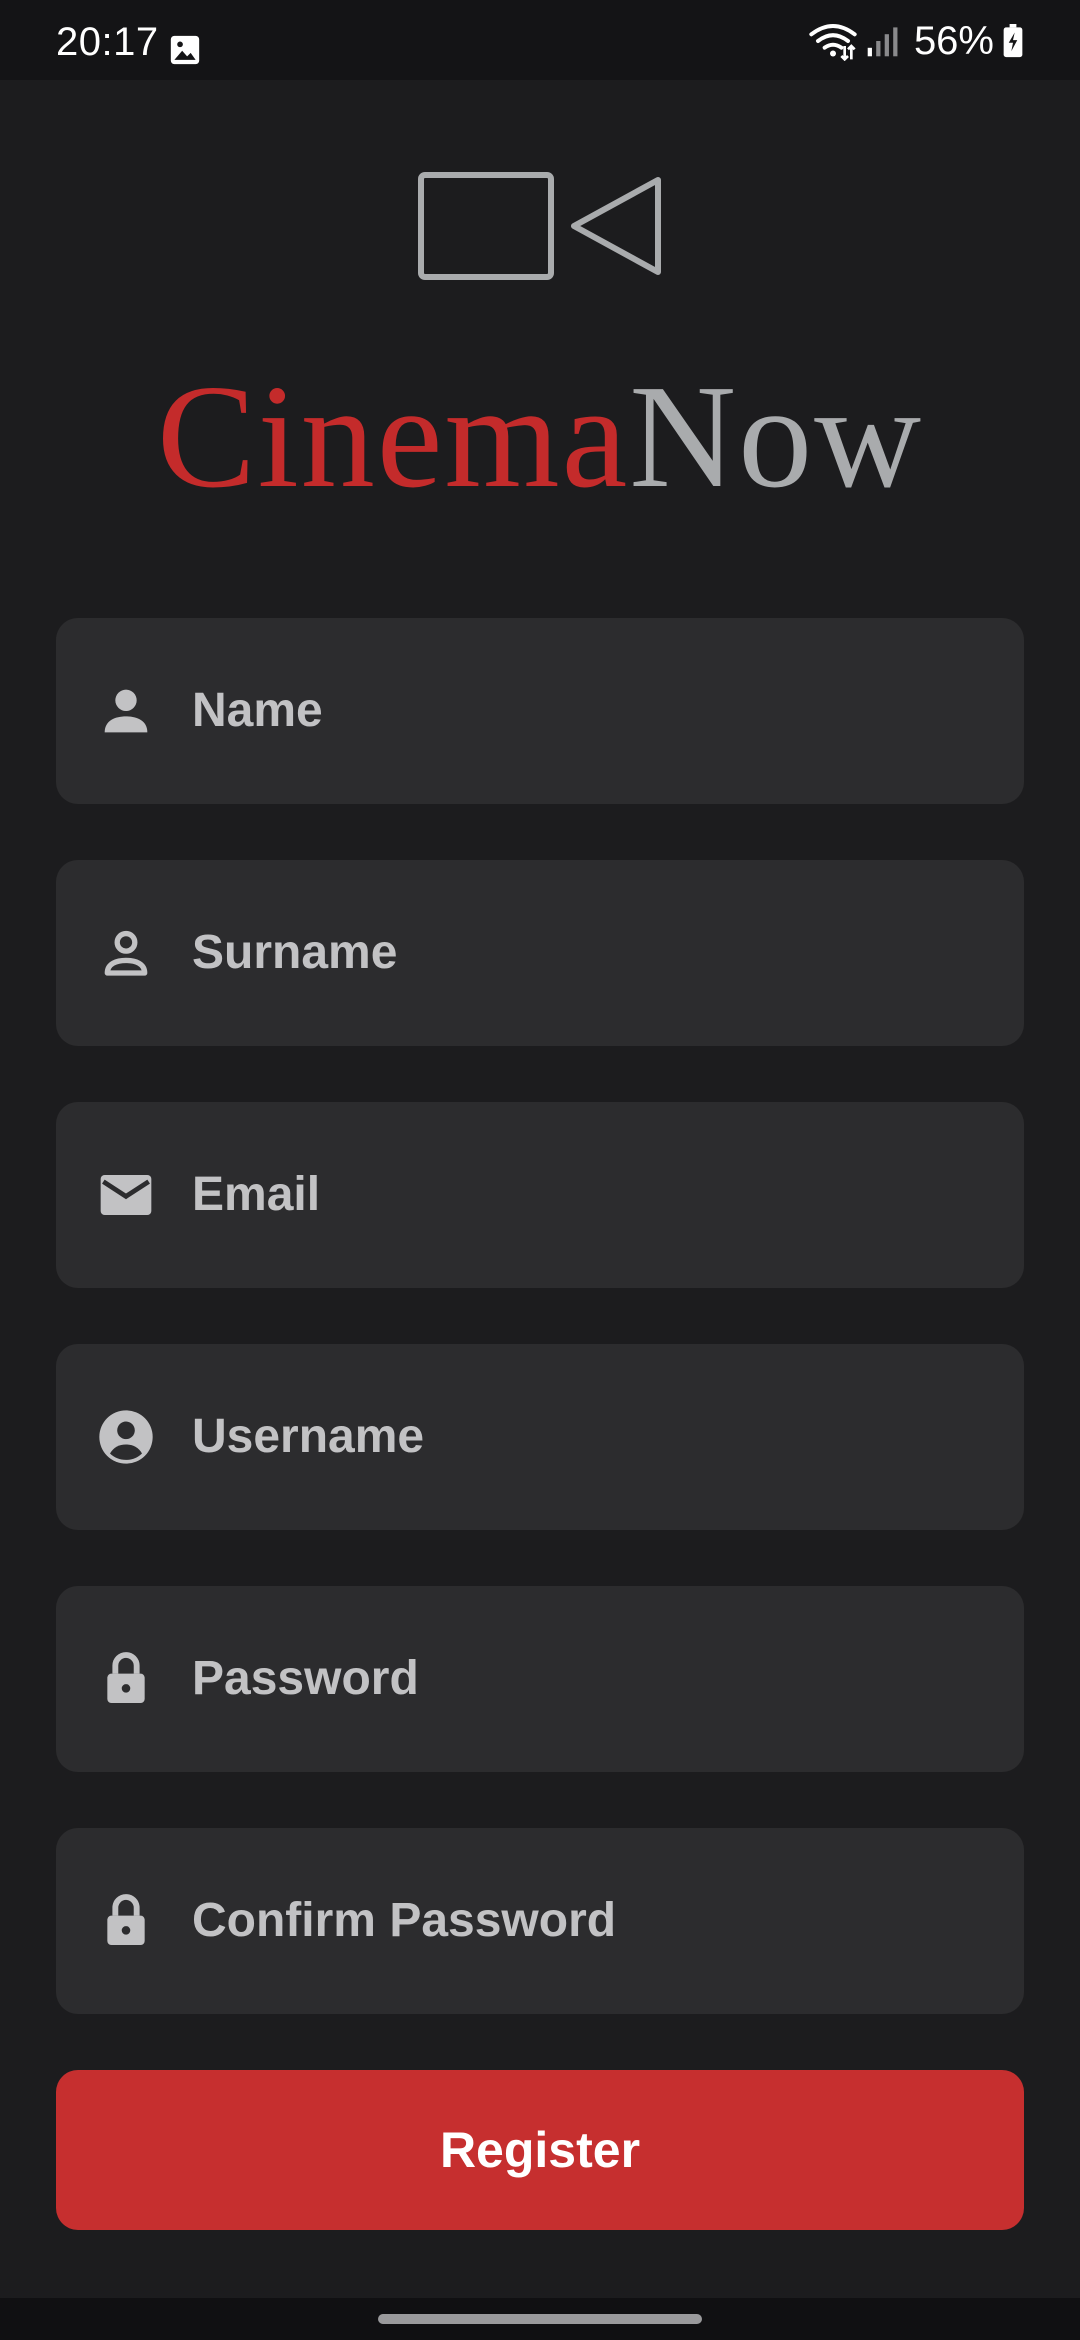 This screenshot has height=2340, width=1080. I want to click on wifi-icon, so click(833, 41).